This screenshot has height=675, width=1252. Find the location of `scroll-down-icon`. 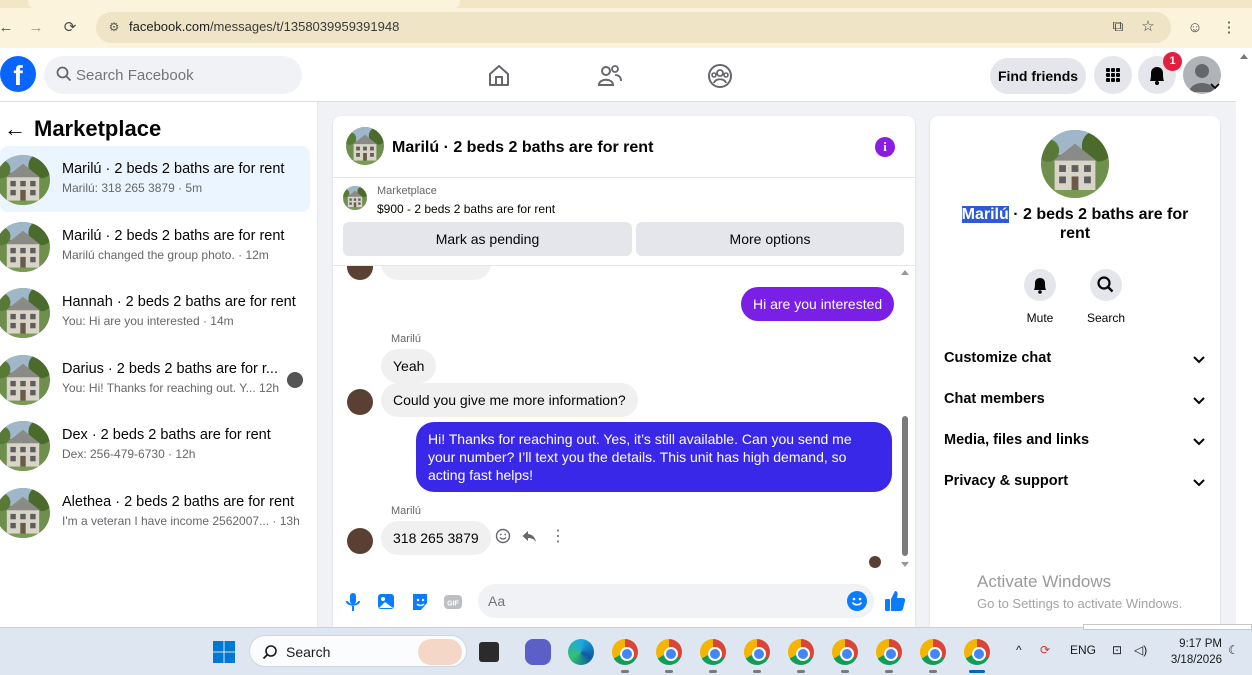

scroll-down-icon is located at coordinates (905, 564).